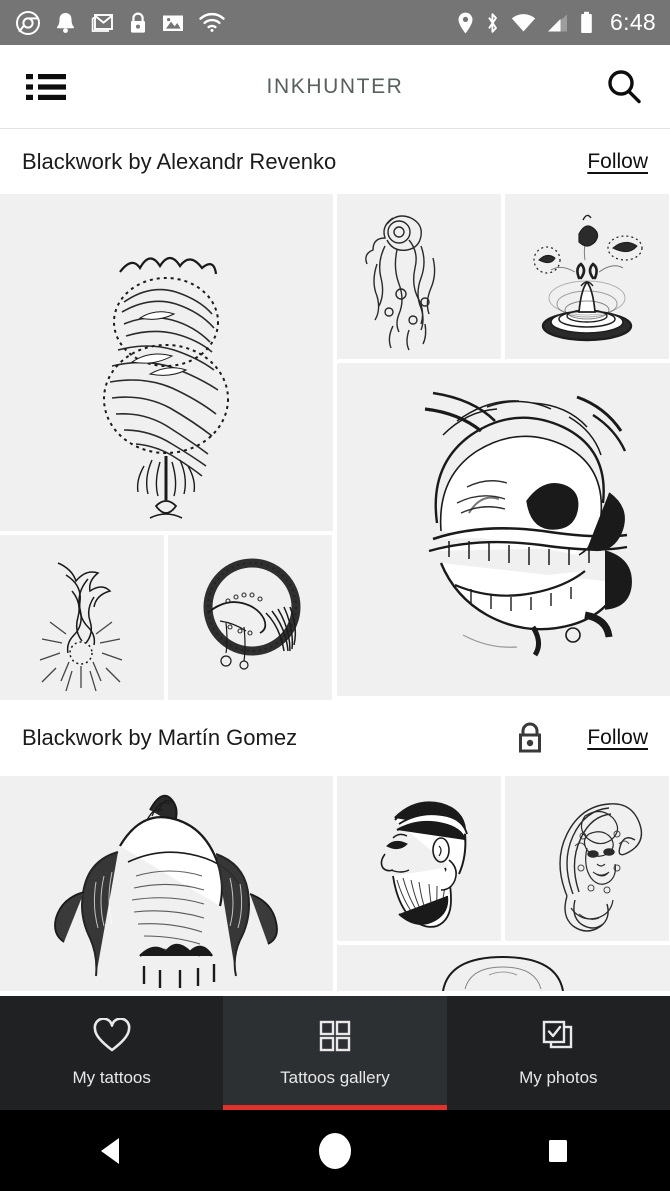 The width and height of the screenshot is (670, 1191). I want to click on wifi-icon, so click(212, 22).